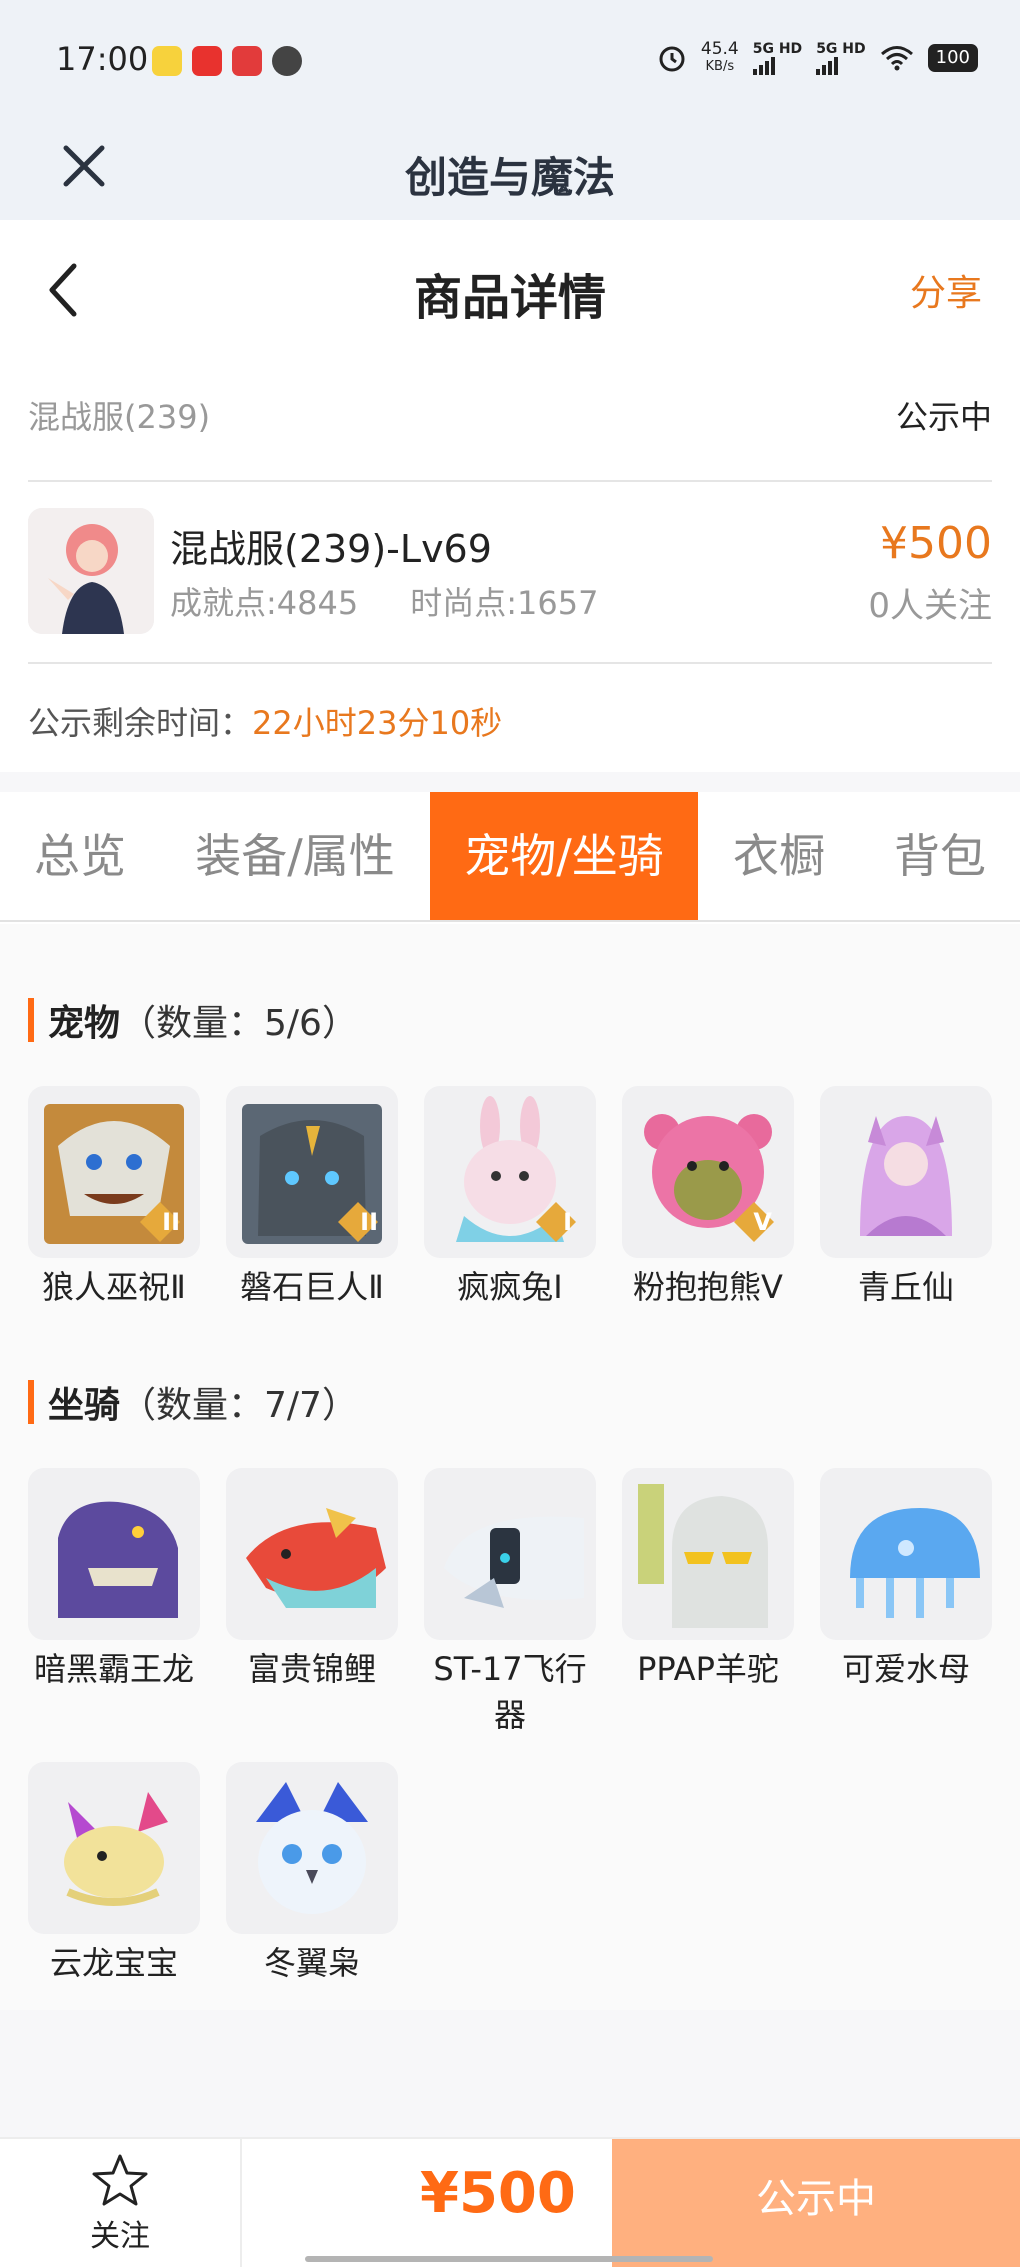  What do you see at coordinates (118, 1559) in the screenshot?
I see `dark-tyrannosaurus-mount-icon` at bounding box center [118, 1559].